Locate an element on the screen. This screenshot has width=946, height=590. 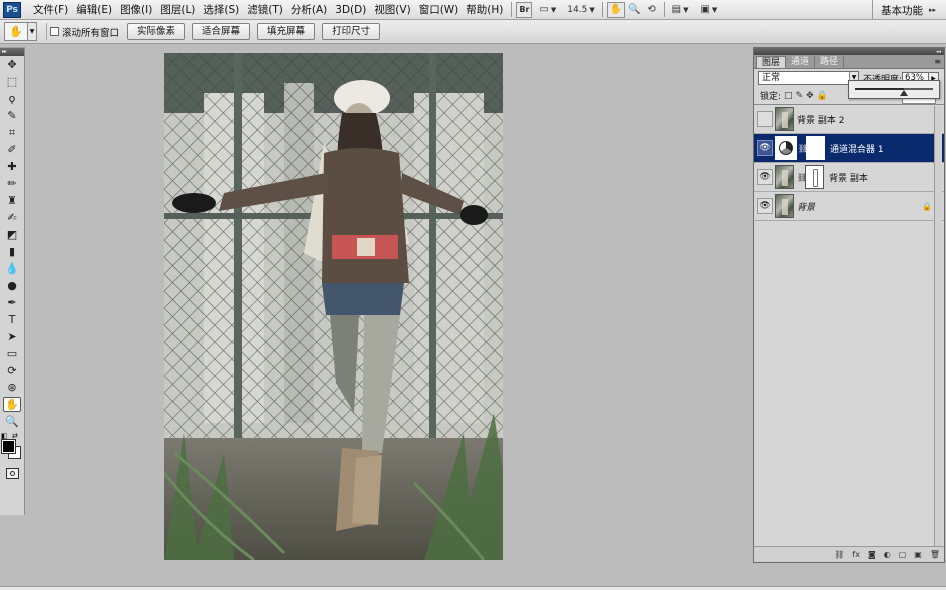
new-layer-icon: ▣ is located at coordinates (918, 554).